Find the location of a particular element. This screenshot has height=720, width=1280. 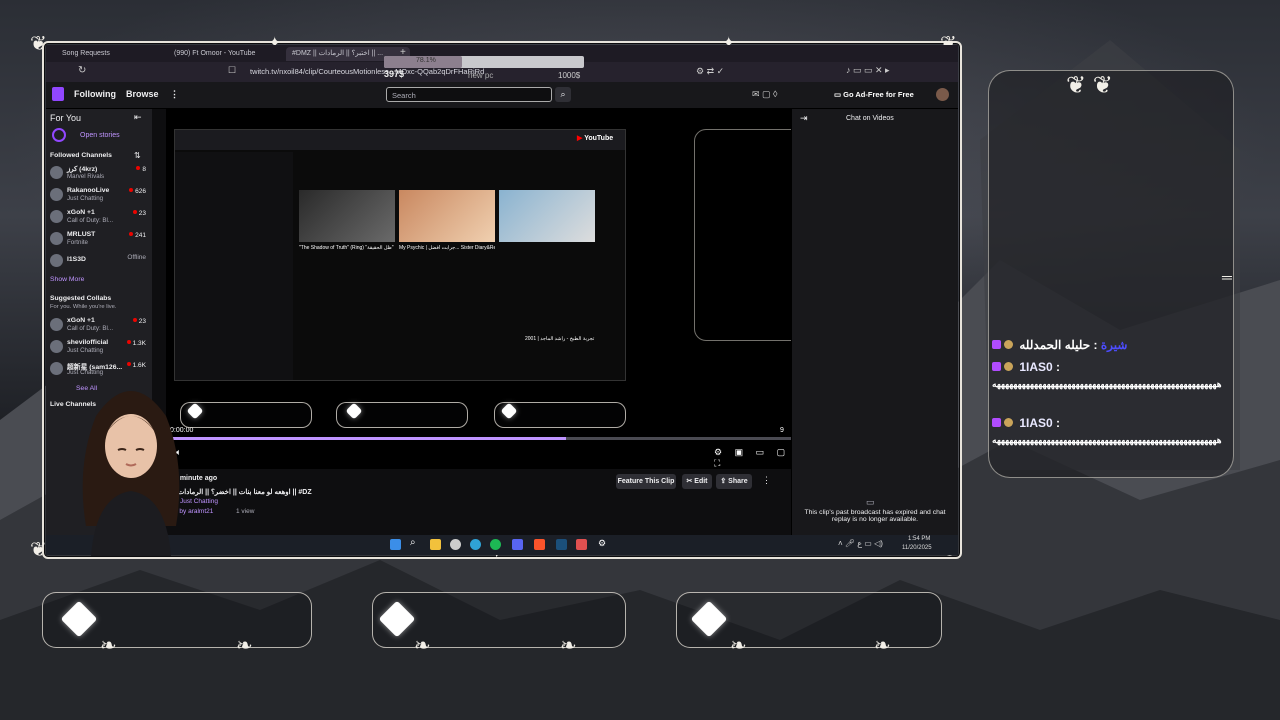

brave-icon is located at coordinates (539, 544).